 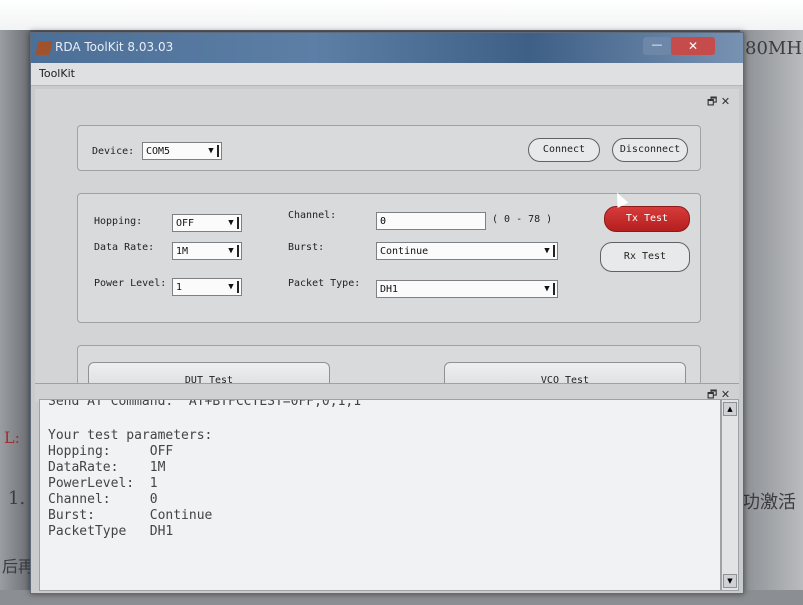 I want to click on title-bar: RDA ToolKit 8.03.03 — ✕, so click(x=387, y=48).